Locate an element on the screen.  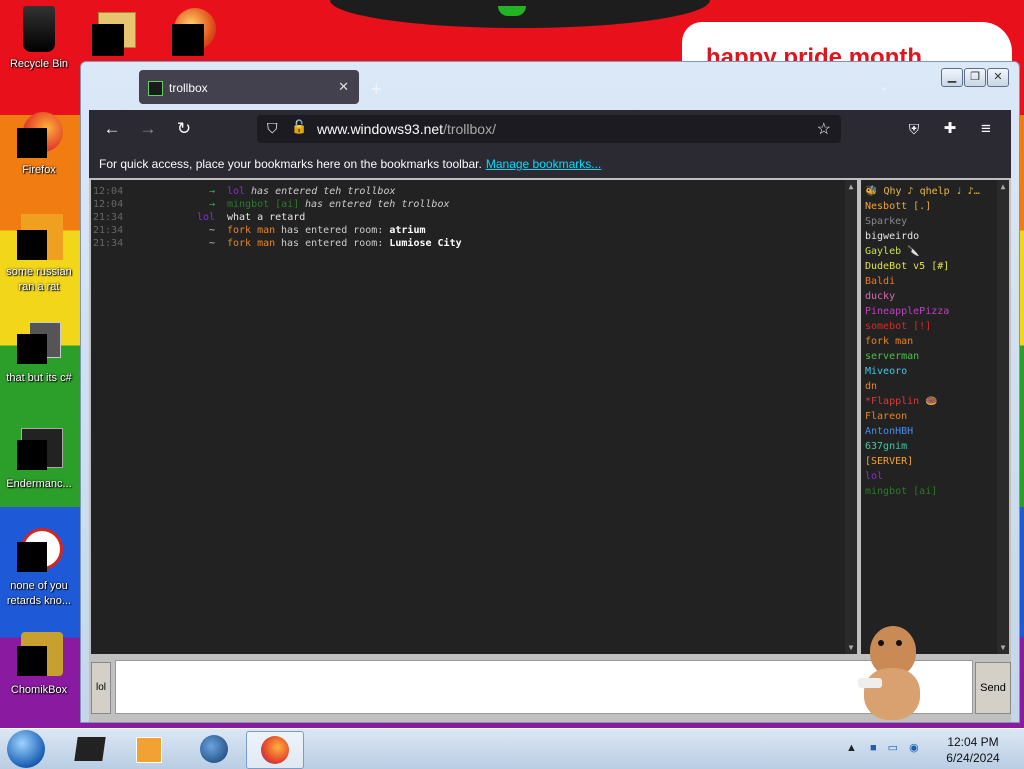
user-list-item: mingbot [ai] is located at coordinates (901, 491).